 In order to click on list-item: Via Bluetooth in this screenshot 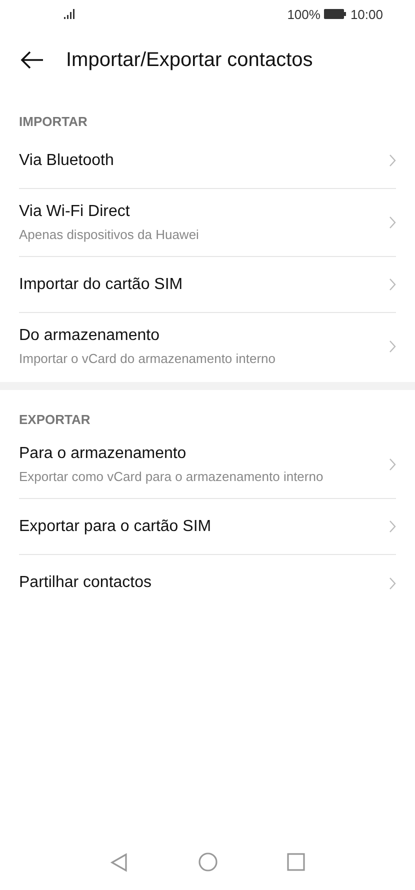, I will do `click(207, 161)`.